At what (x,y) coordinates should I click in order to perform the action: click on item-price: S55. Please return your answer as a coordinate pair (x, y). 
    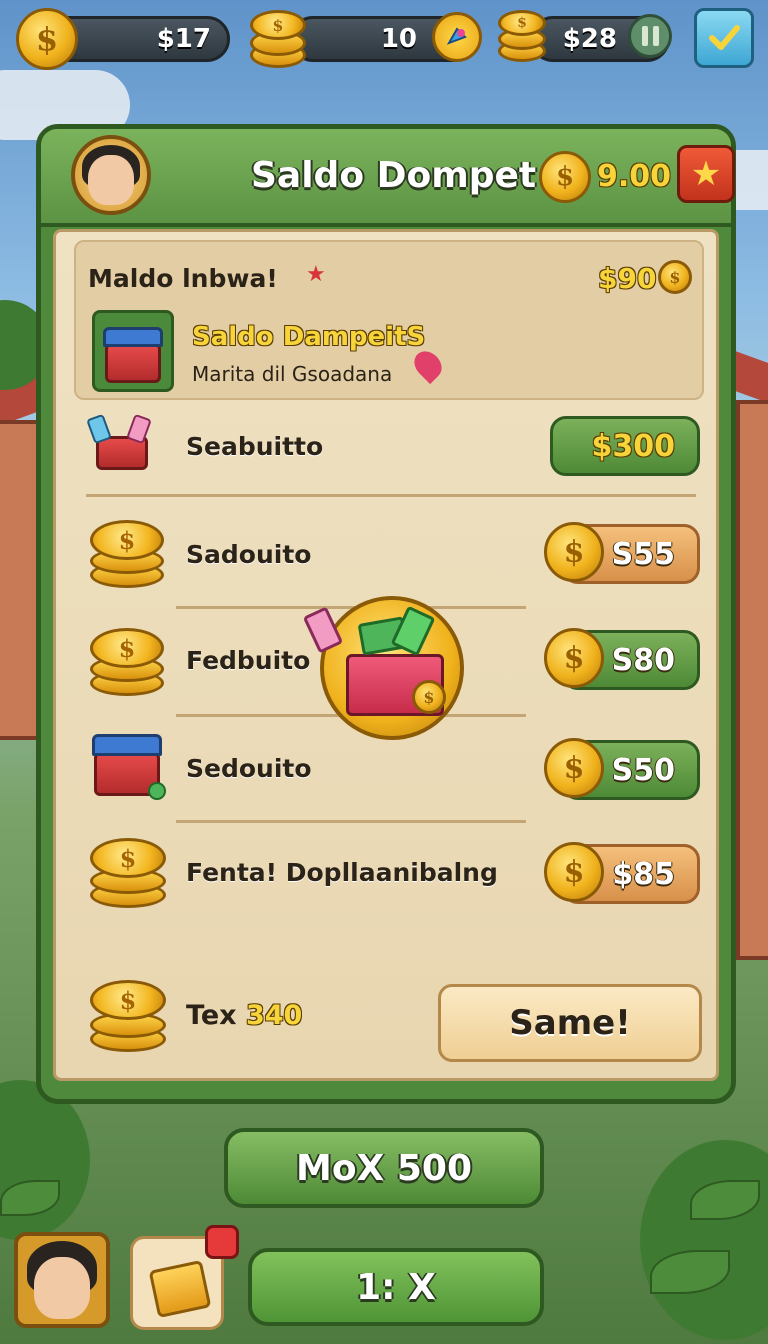
    Looking at the image, I should click on (643, 554).